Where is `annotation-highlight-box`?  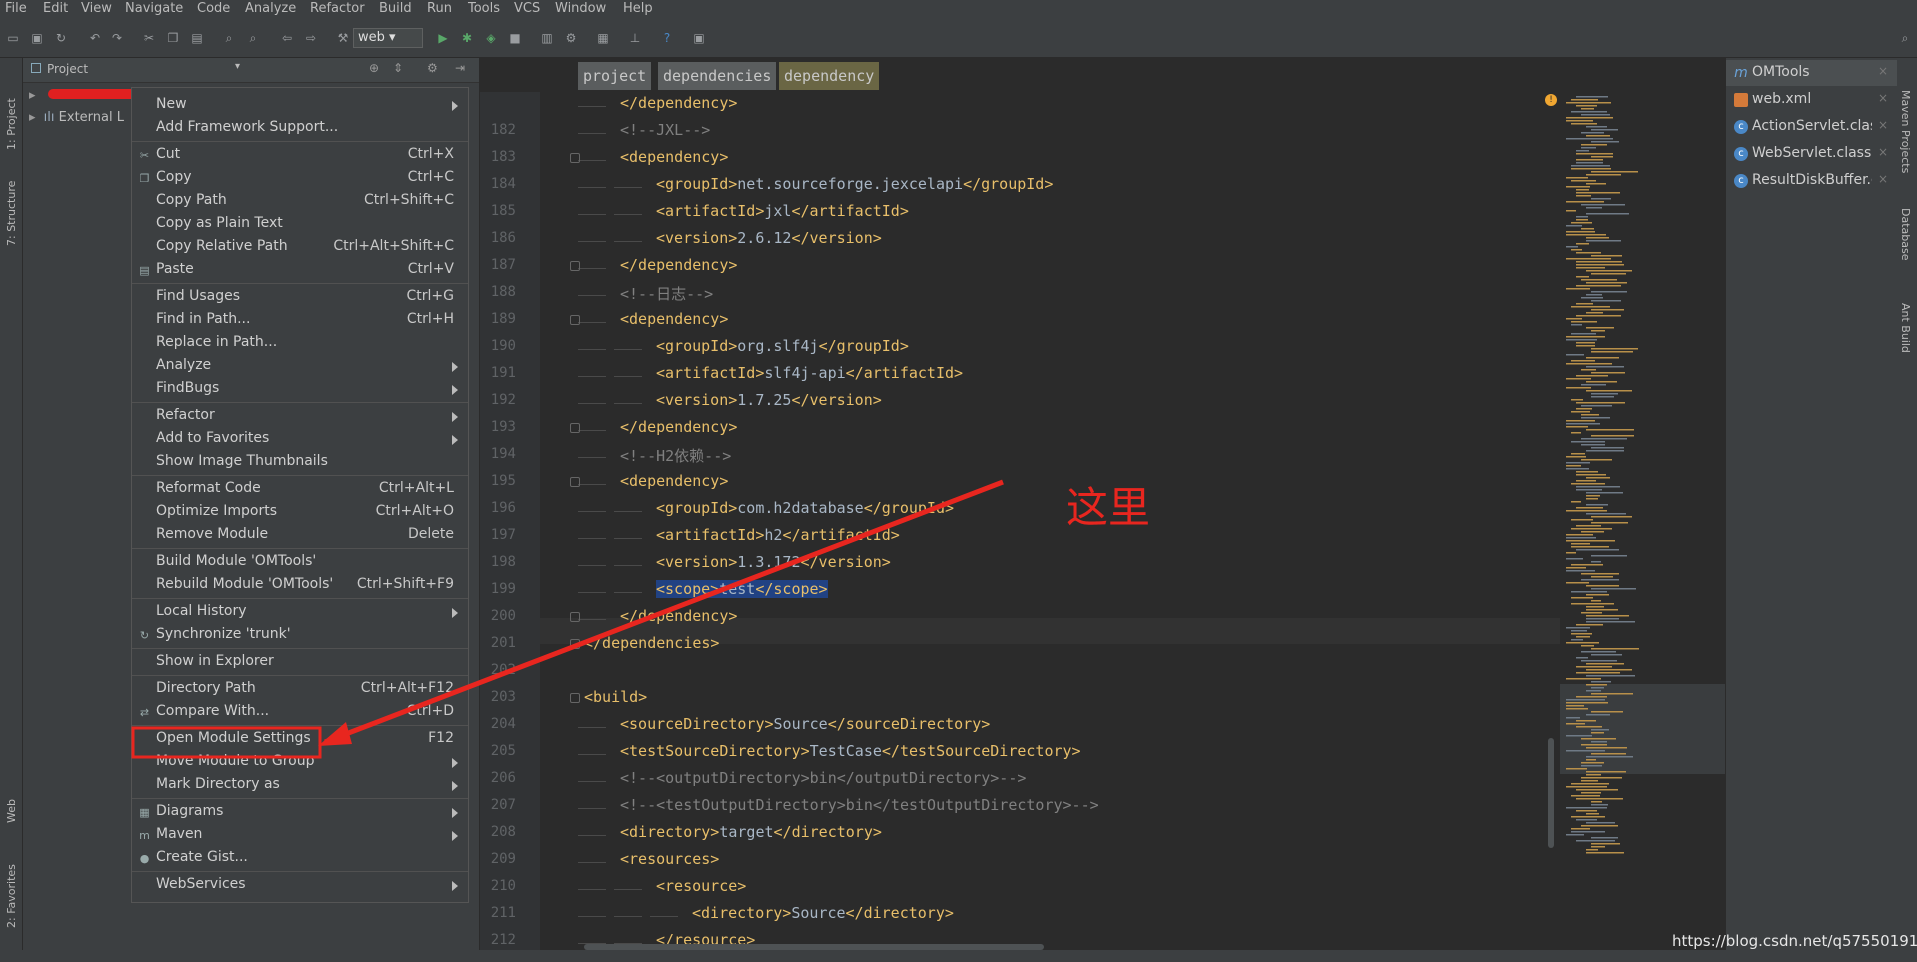 annotation-highlight-box is located at coordinates (226, 742).